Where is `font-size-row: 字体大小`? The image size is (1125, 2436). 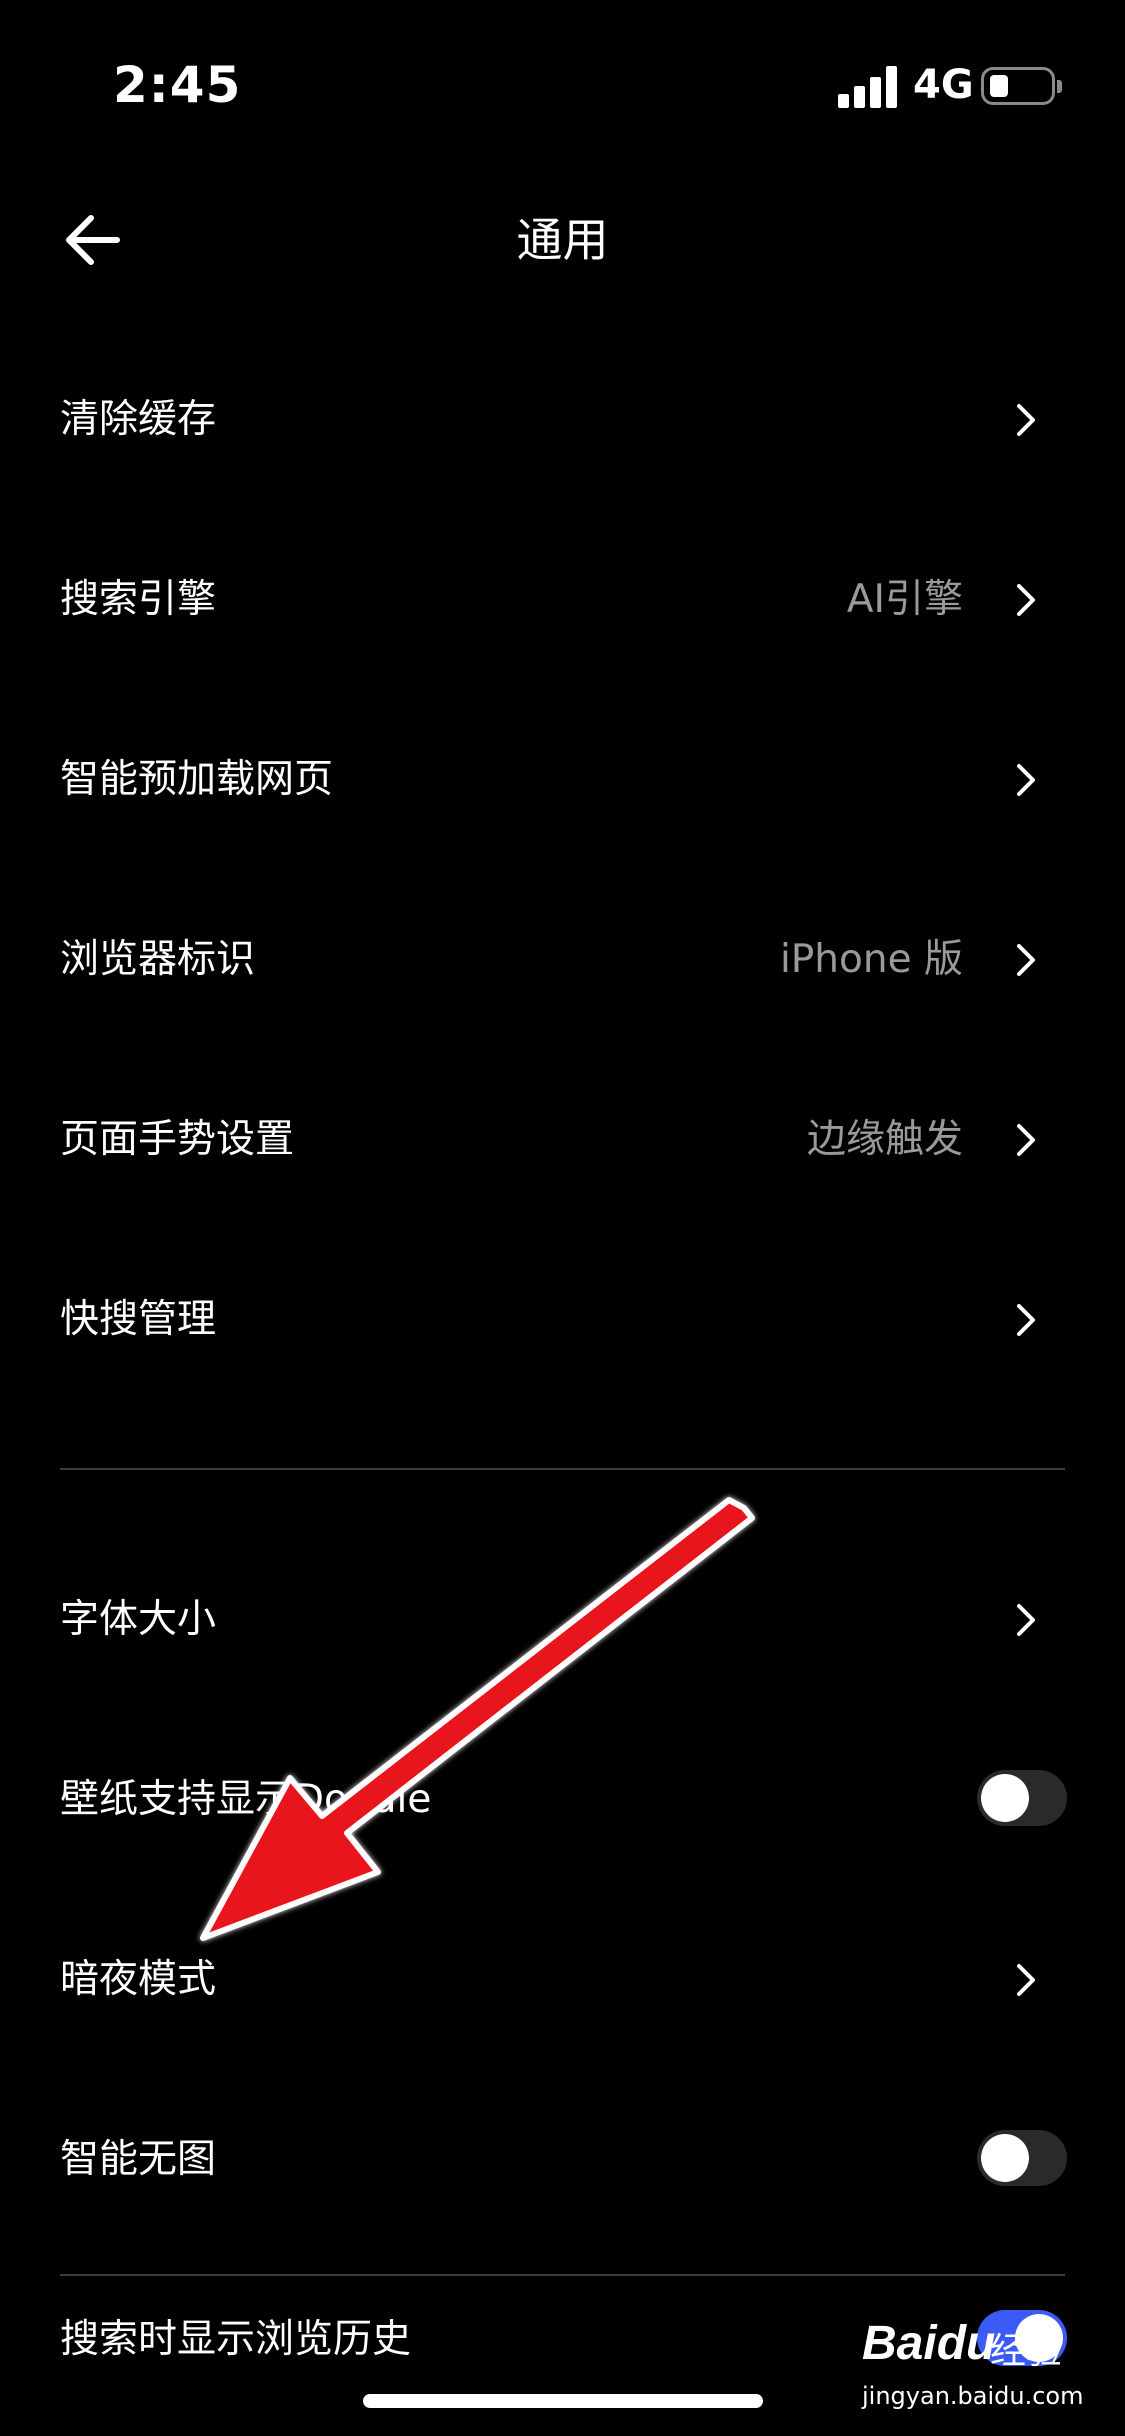
font-size-row: 字体大小 is located at coordinates (562, 1620).